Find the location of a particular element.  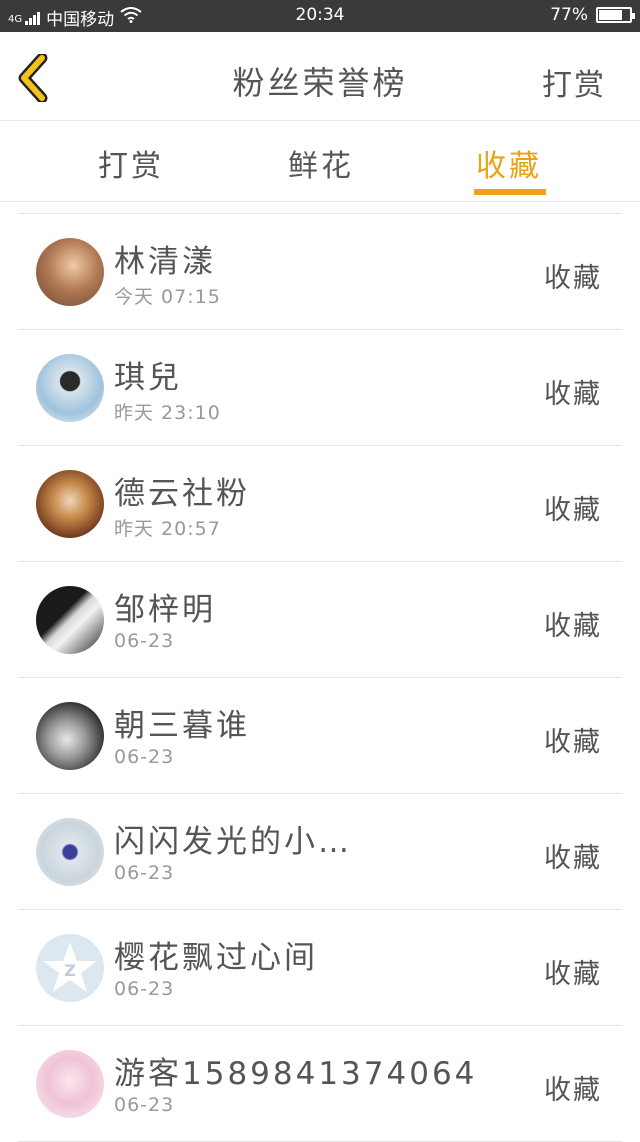

tab-flowers: 鲜花 is located at coordinates (321, 163).